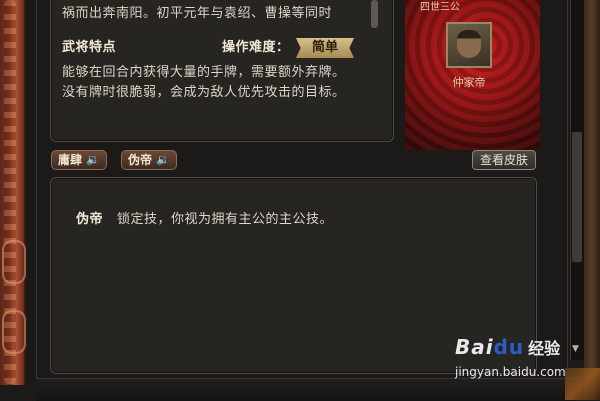 The height and width of the screenshot is (401, 600). I want to click on difficulty-label: 操作难度：, so click(256, 47).